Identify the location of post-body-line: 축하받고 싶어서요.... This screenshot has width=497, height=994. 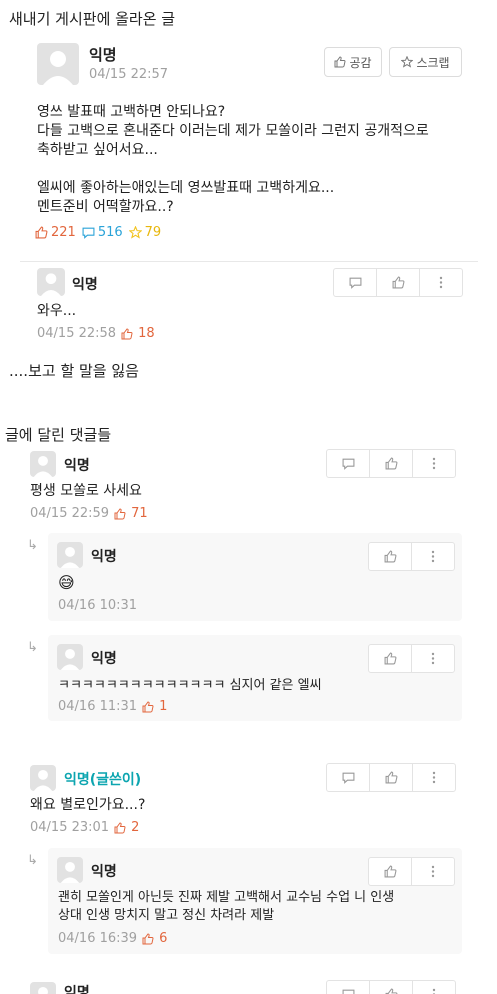
(97, 150).